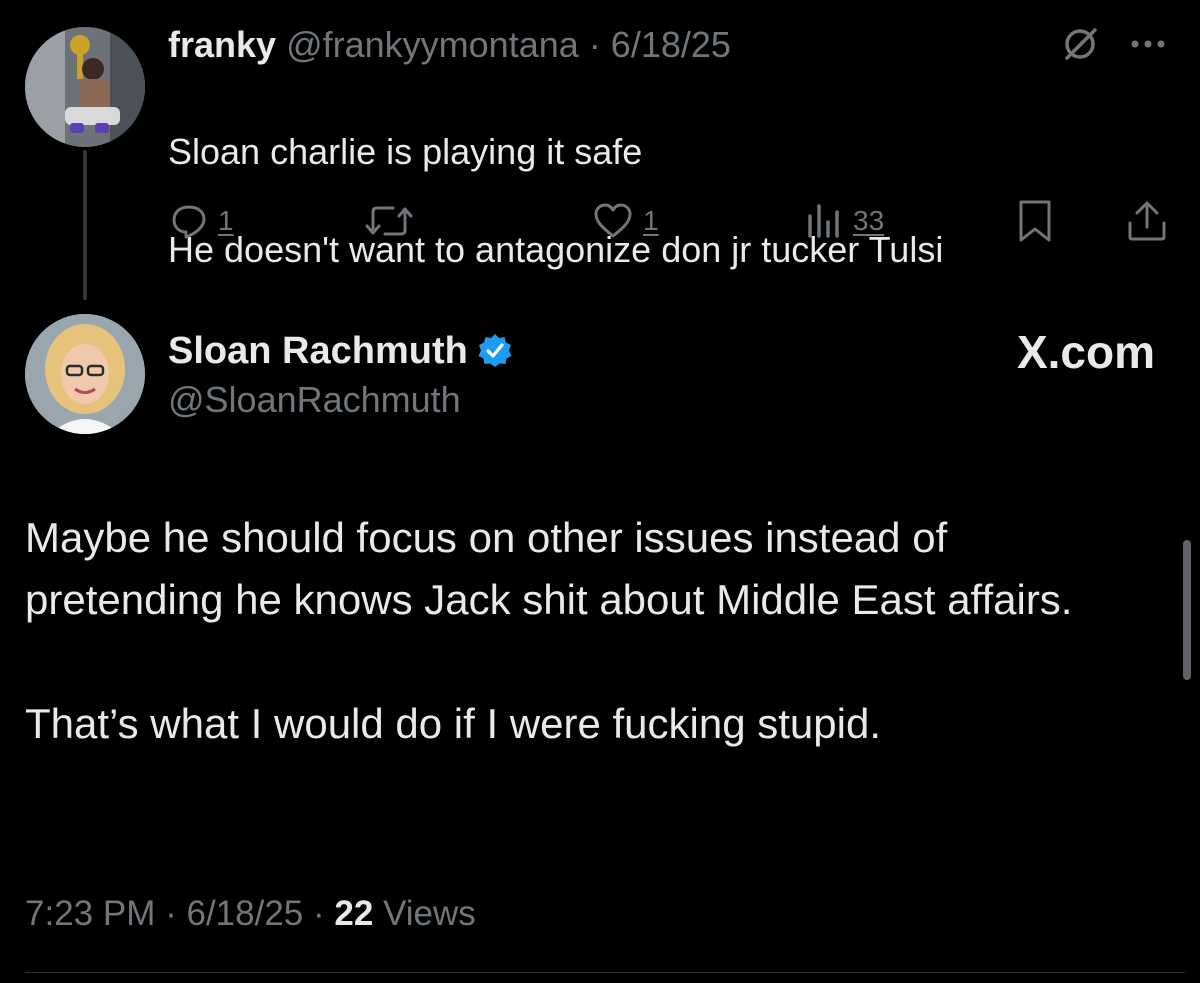 Image resolution: width=1200 pixels, height=983 pixels. Describe the element at coordinates (389, 221) in the screenshot. I see `retweet-icon` at that location.